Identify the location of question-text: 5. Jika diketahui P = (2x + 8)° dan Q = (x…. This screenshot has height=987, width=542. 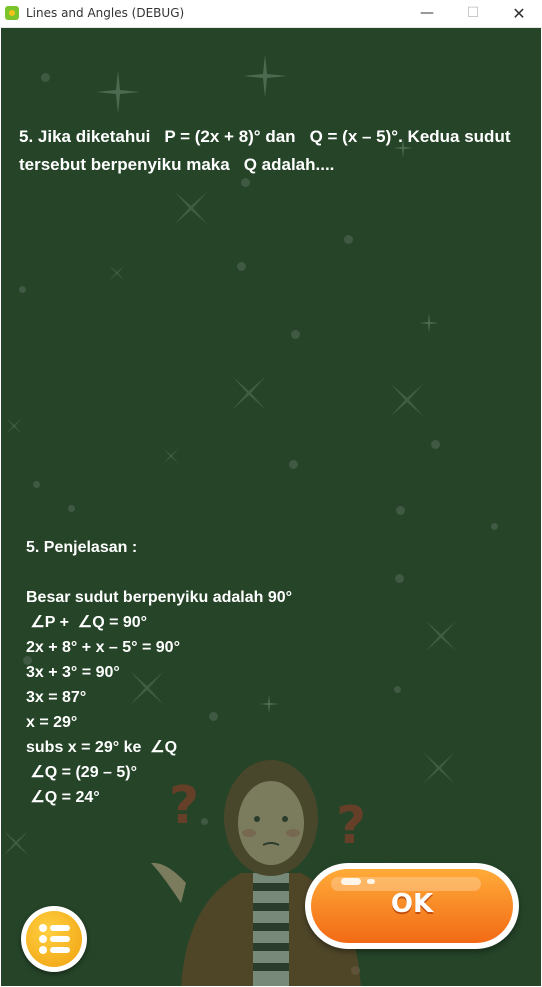
(271, 151).